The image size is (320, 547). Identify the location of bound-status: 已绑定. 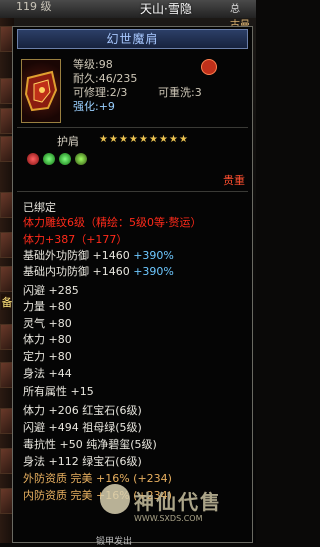
(39, 207).